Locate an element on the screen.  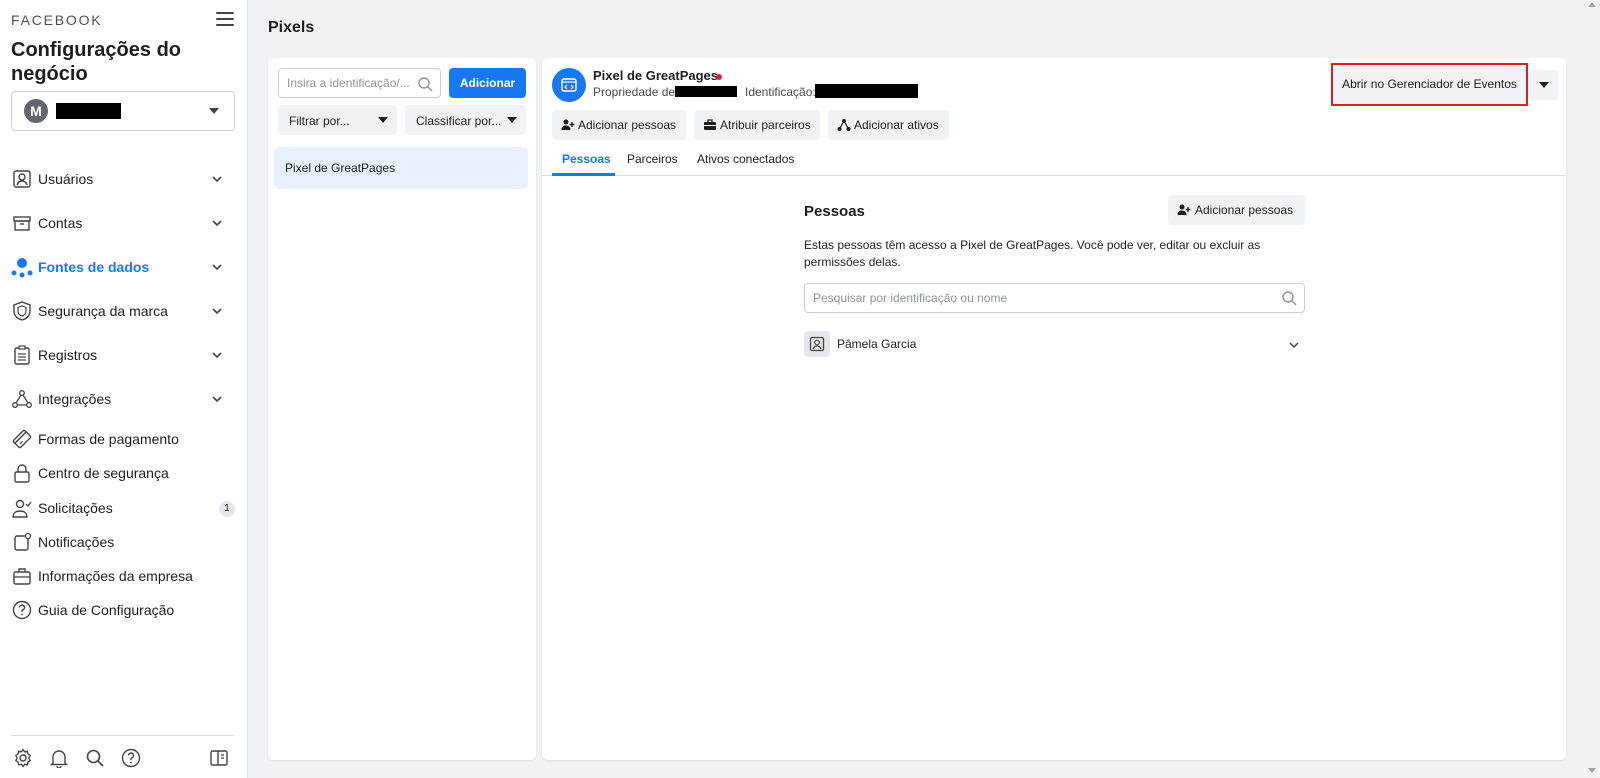
pixel-name: Pixel de GreatPages is located at coordinates (656, 75).